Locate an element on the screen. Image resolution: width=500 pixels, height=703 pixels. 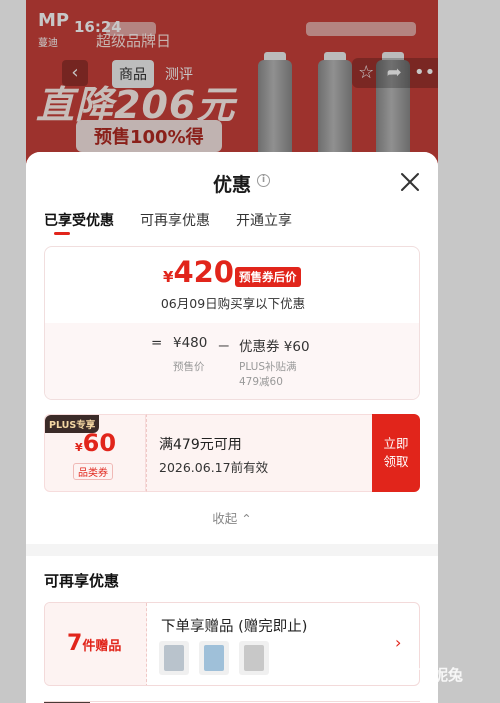
offer-tabs: 已享受优惠 可再享优惠 开通立享 is located at coordinates (168, 220).